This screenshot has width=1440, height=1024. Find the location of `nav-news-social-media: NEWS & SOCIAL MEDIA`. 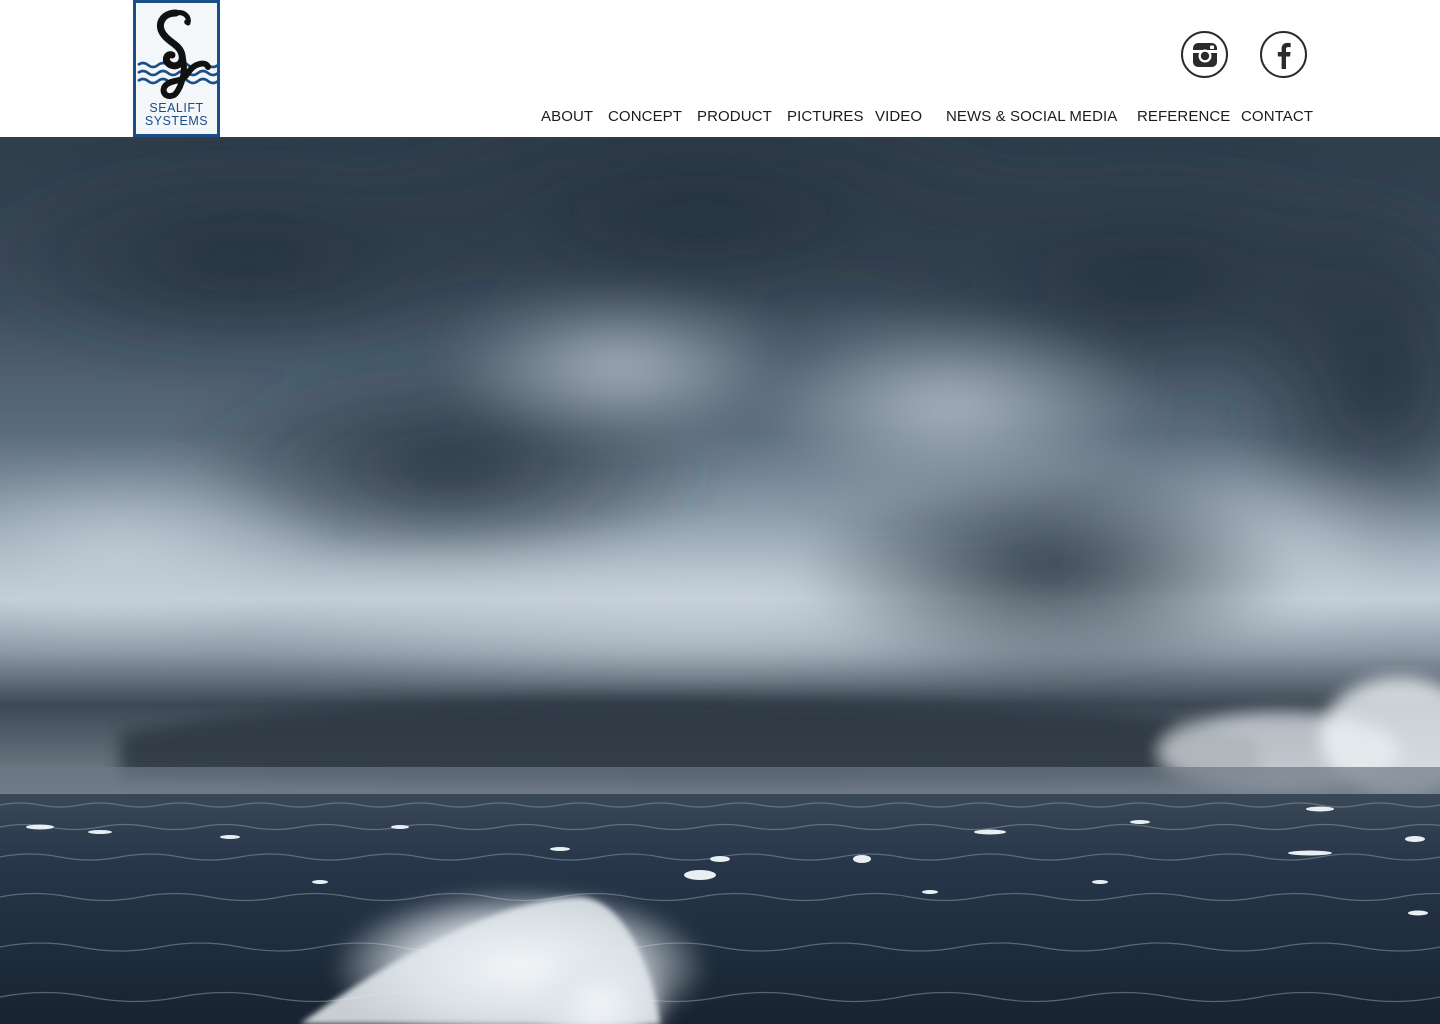

nav-news-social-media: NEWS & SOCIAL MEDIA is located at coordinates (1031, 116).